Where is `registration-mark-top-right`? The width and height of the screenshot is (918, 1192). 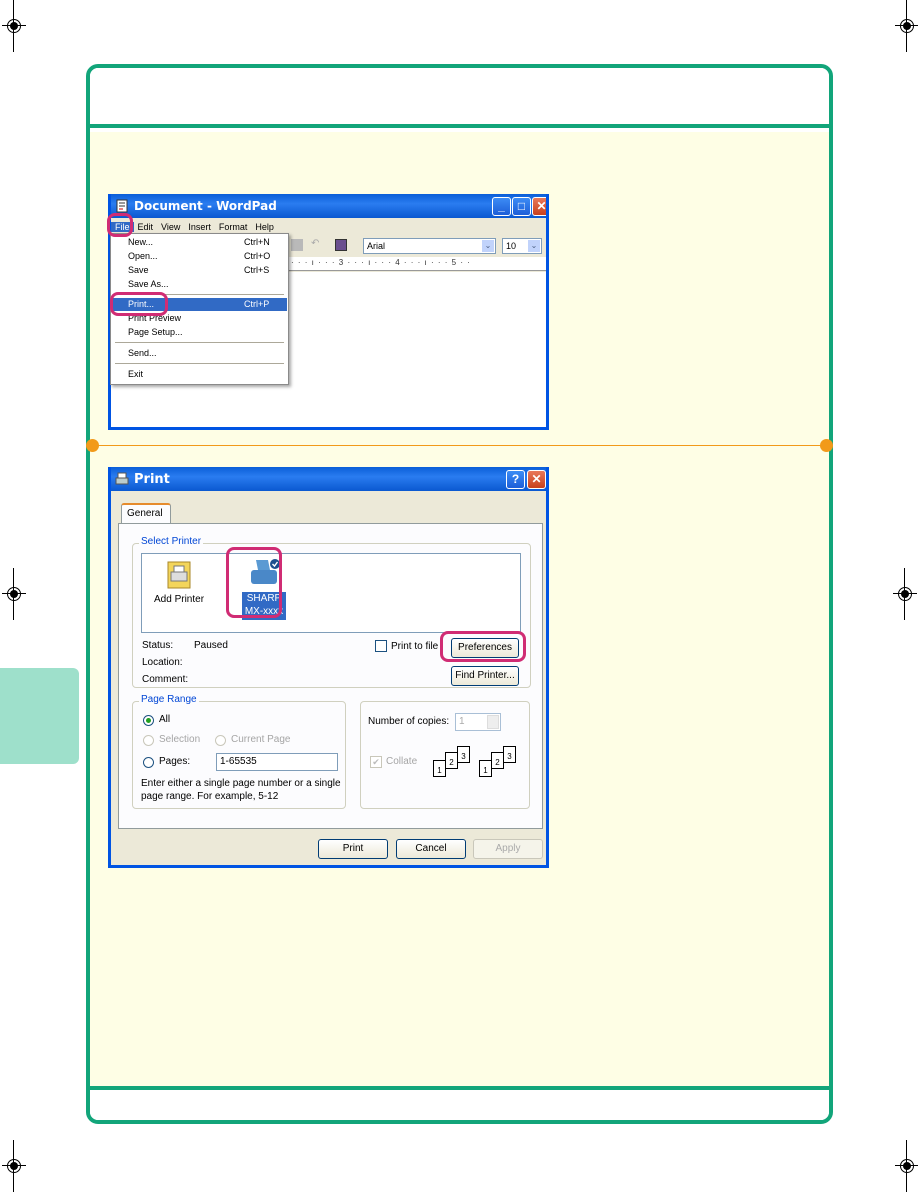 registration-mark-top-right is located at coordinates (906, 26).